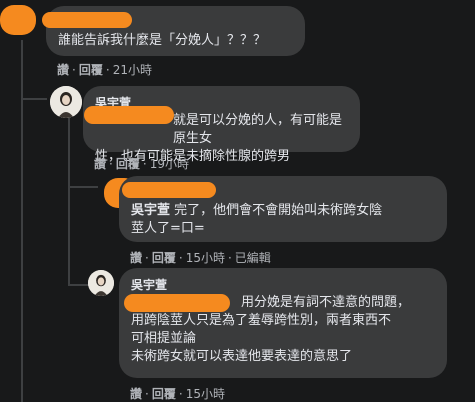  I want to click on comment-actions-3: 讚 · 回覆 · 15小時 · 已編輯, so click(200, 258).